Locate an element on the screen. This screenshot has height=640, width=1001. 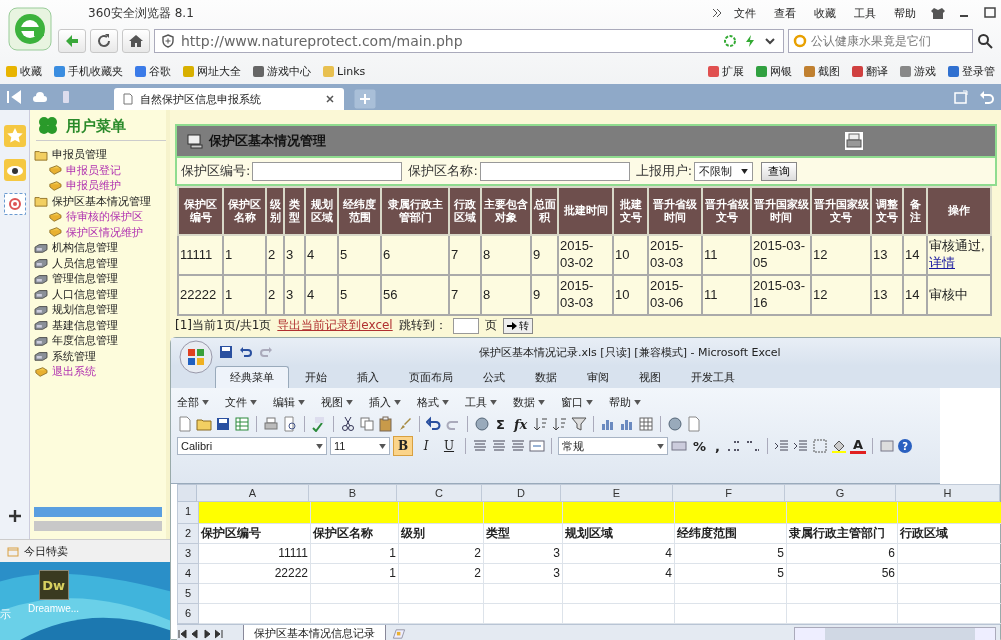
menu-item: 编辑 is located at coordinates (289, 402).